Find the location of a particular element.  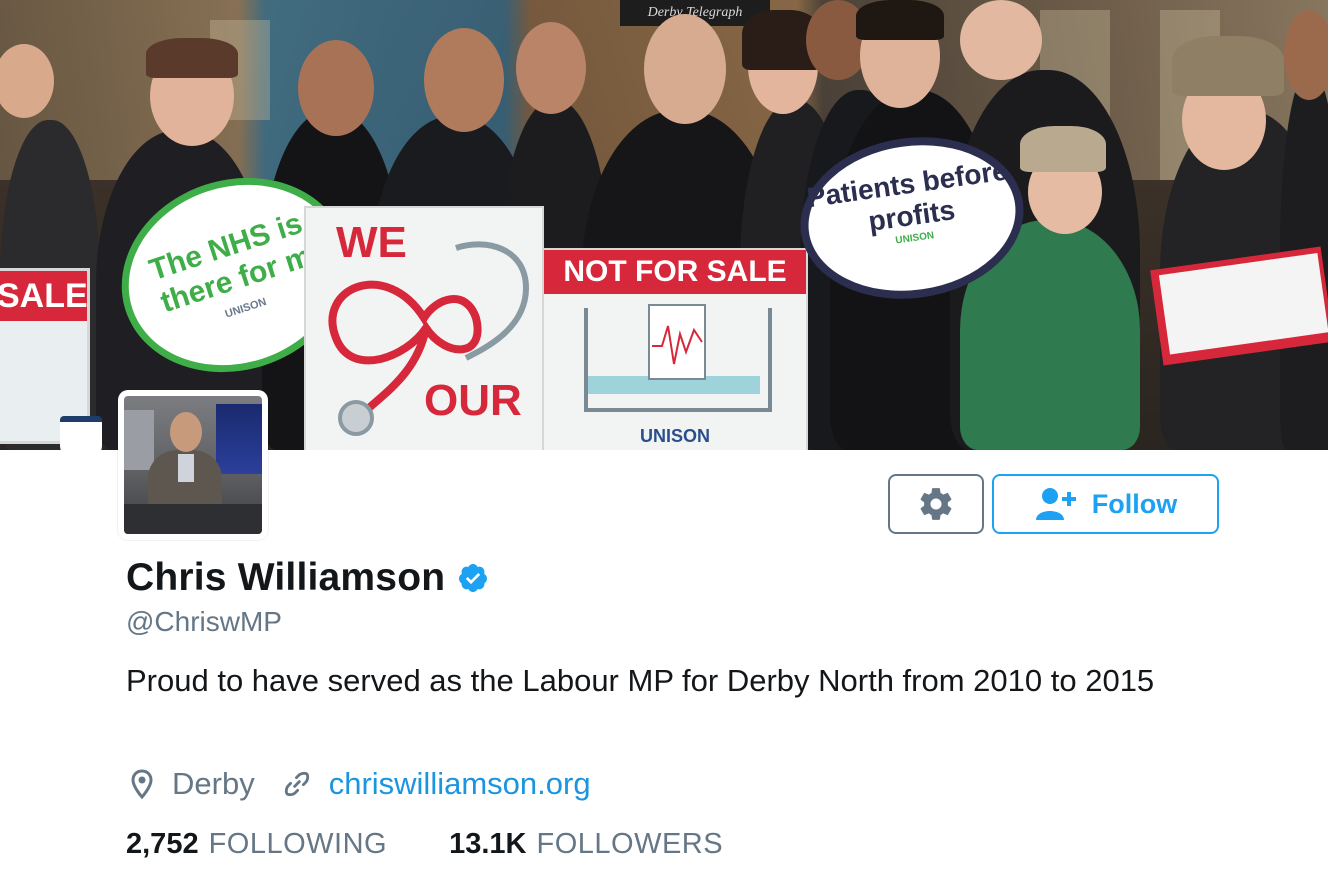

coffee-cup is located at coordinates (81, 433).